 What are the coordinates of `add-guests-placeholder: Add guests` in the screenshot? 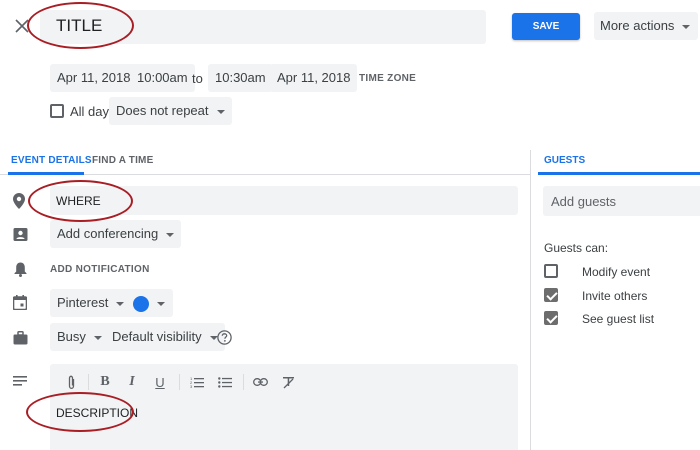 It's located at (584, 201).